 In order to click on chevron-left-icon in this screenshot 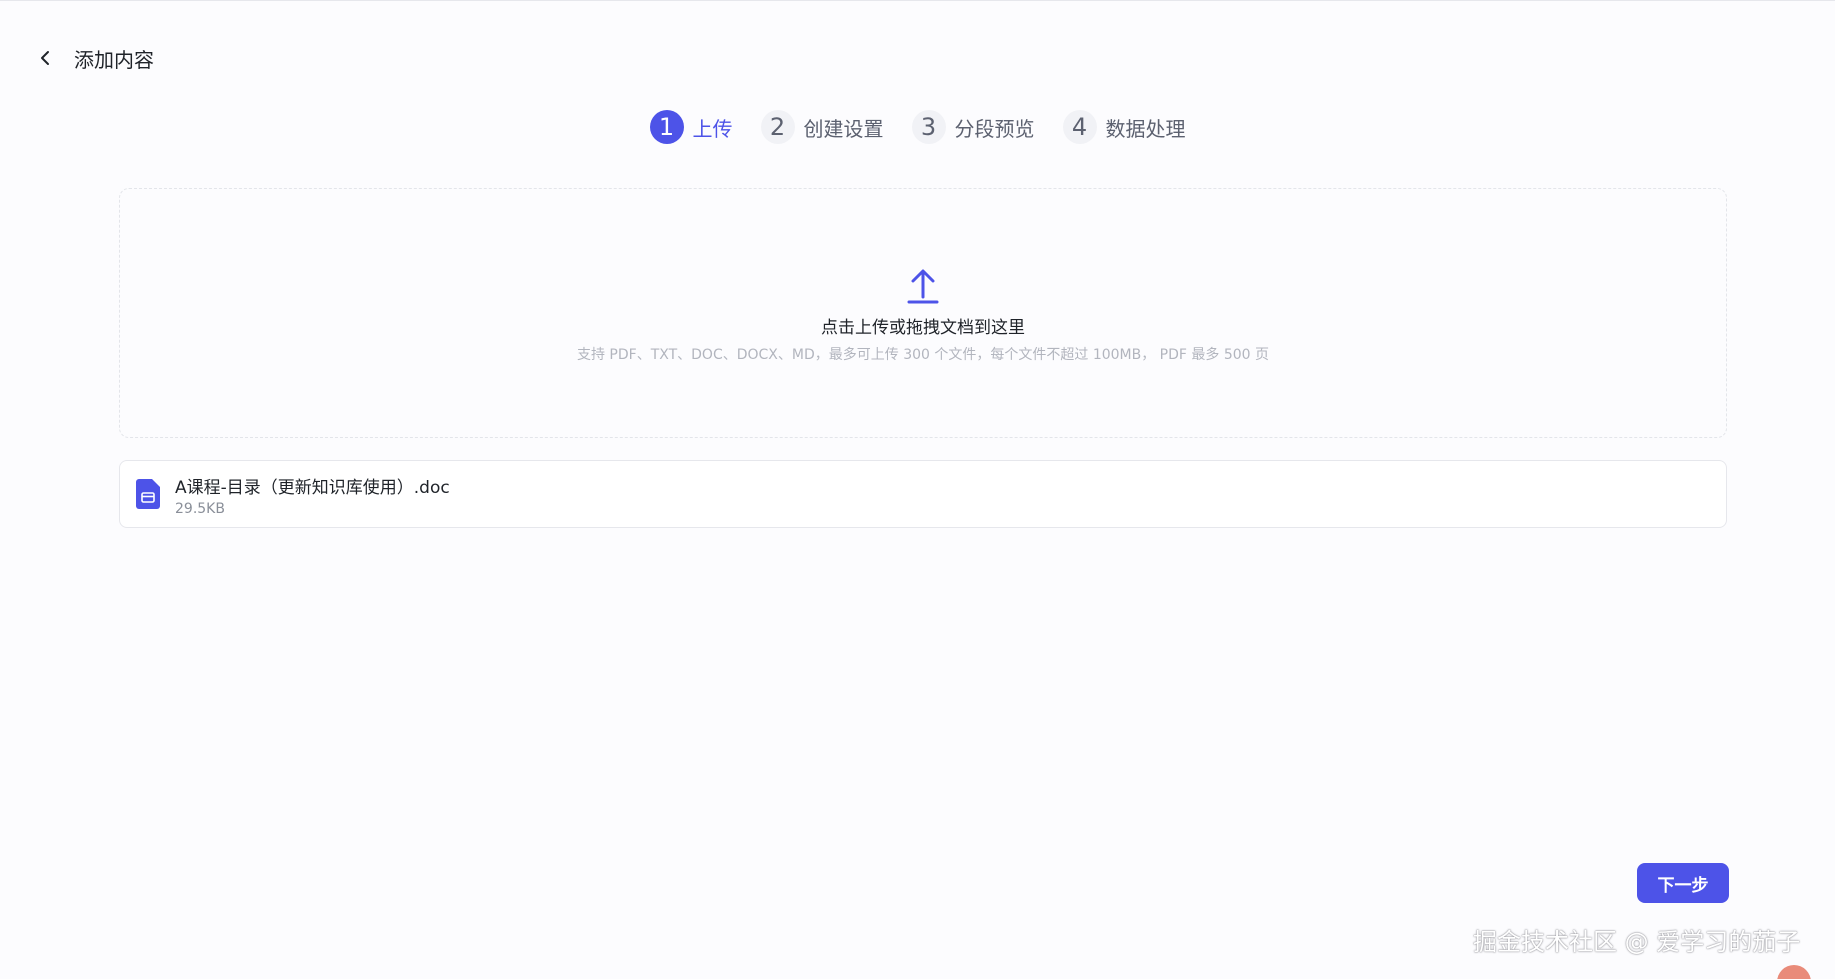, I will do `click(45, 58)`.